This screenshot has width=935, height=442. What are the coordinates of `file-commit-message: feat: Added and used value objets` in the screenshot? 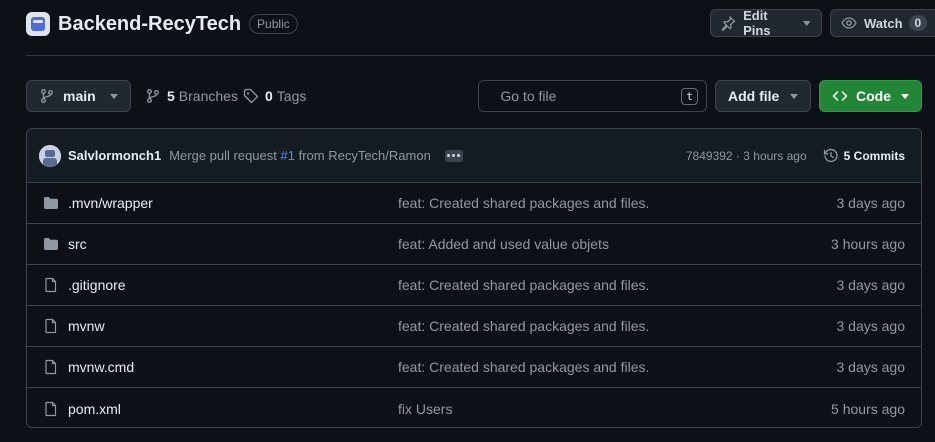 It's located at (614, 244).